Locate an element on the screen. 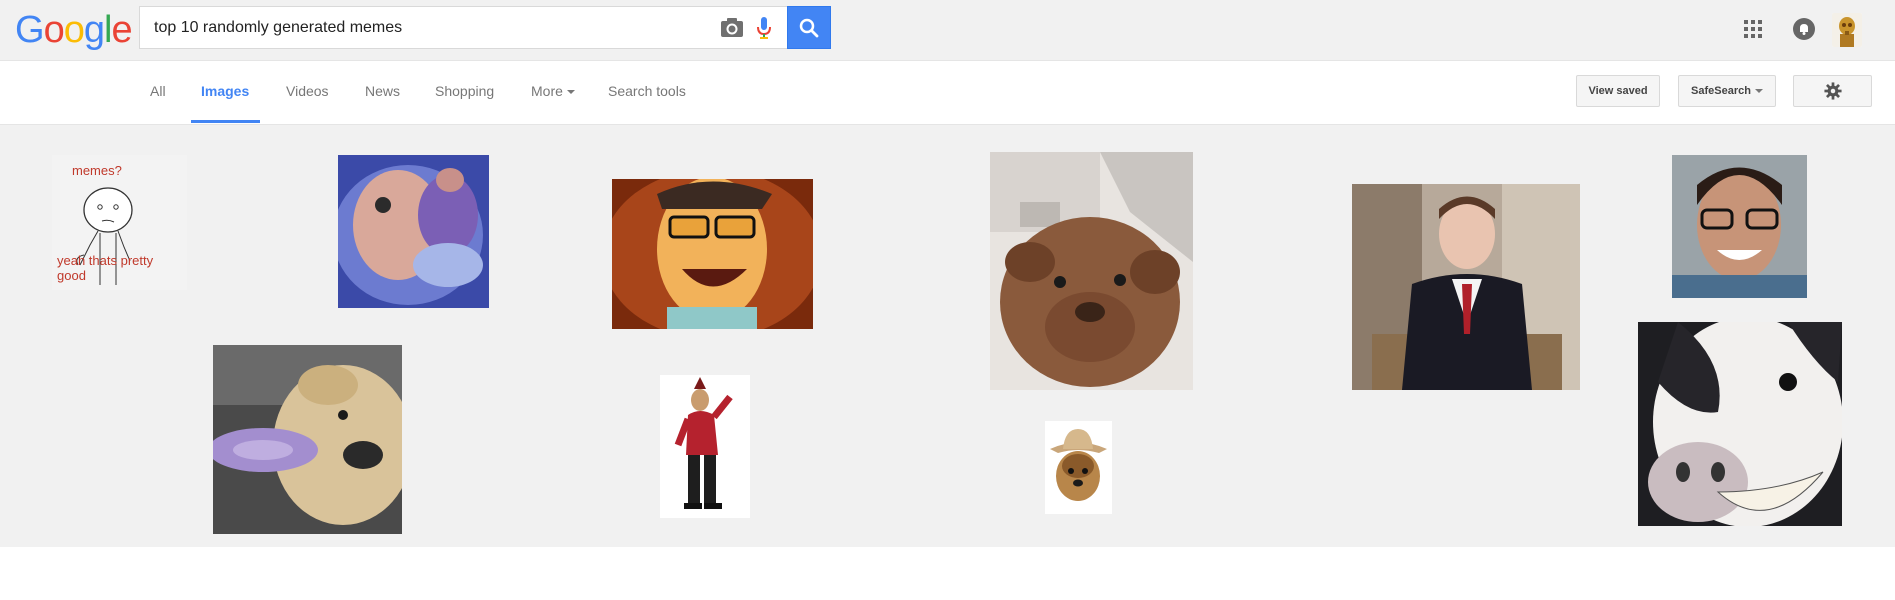 The height and width of the screenshot is (600, 1895). apps-grid-icon is located at coordinates (1753, 29).